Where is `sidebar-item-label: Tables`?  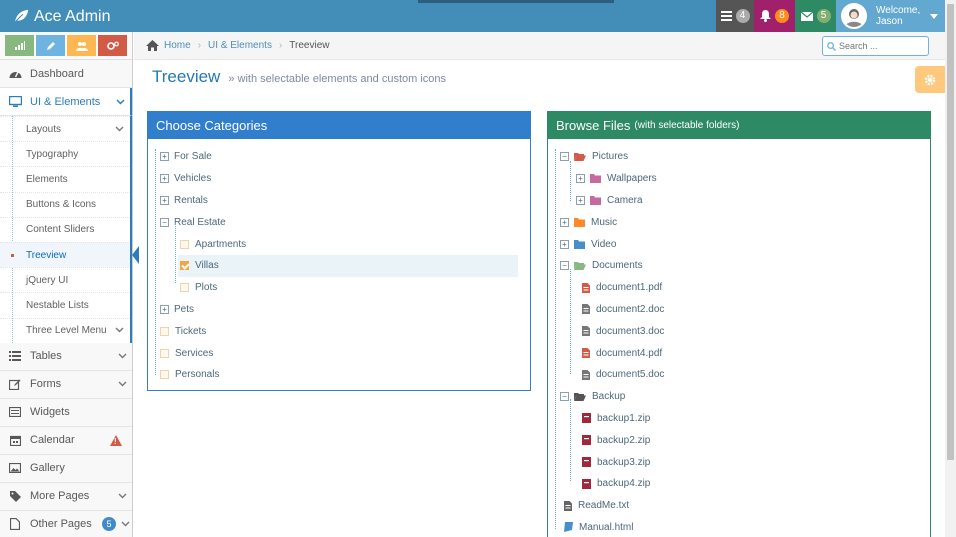
sidebar-item-label: Tables is located at coordinates (46, 356).